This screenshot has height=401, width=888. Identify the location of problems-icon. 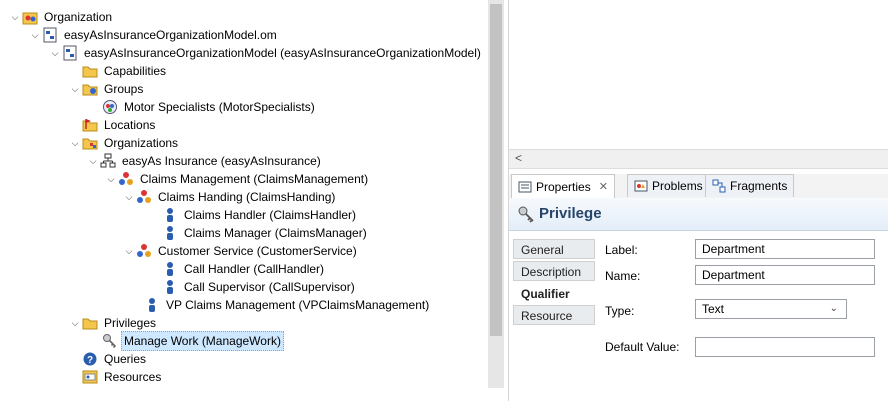
(641, 186).